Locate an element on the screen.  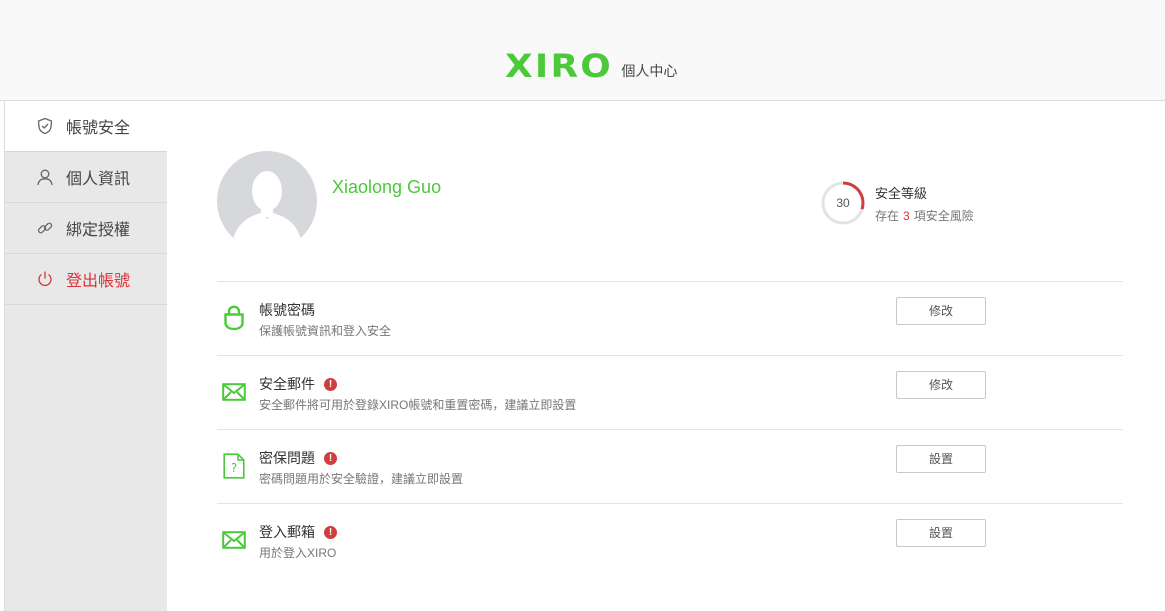
security-level-text: 安全等級 存在 3 項安全風險 is located at coordinates (924, 203).